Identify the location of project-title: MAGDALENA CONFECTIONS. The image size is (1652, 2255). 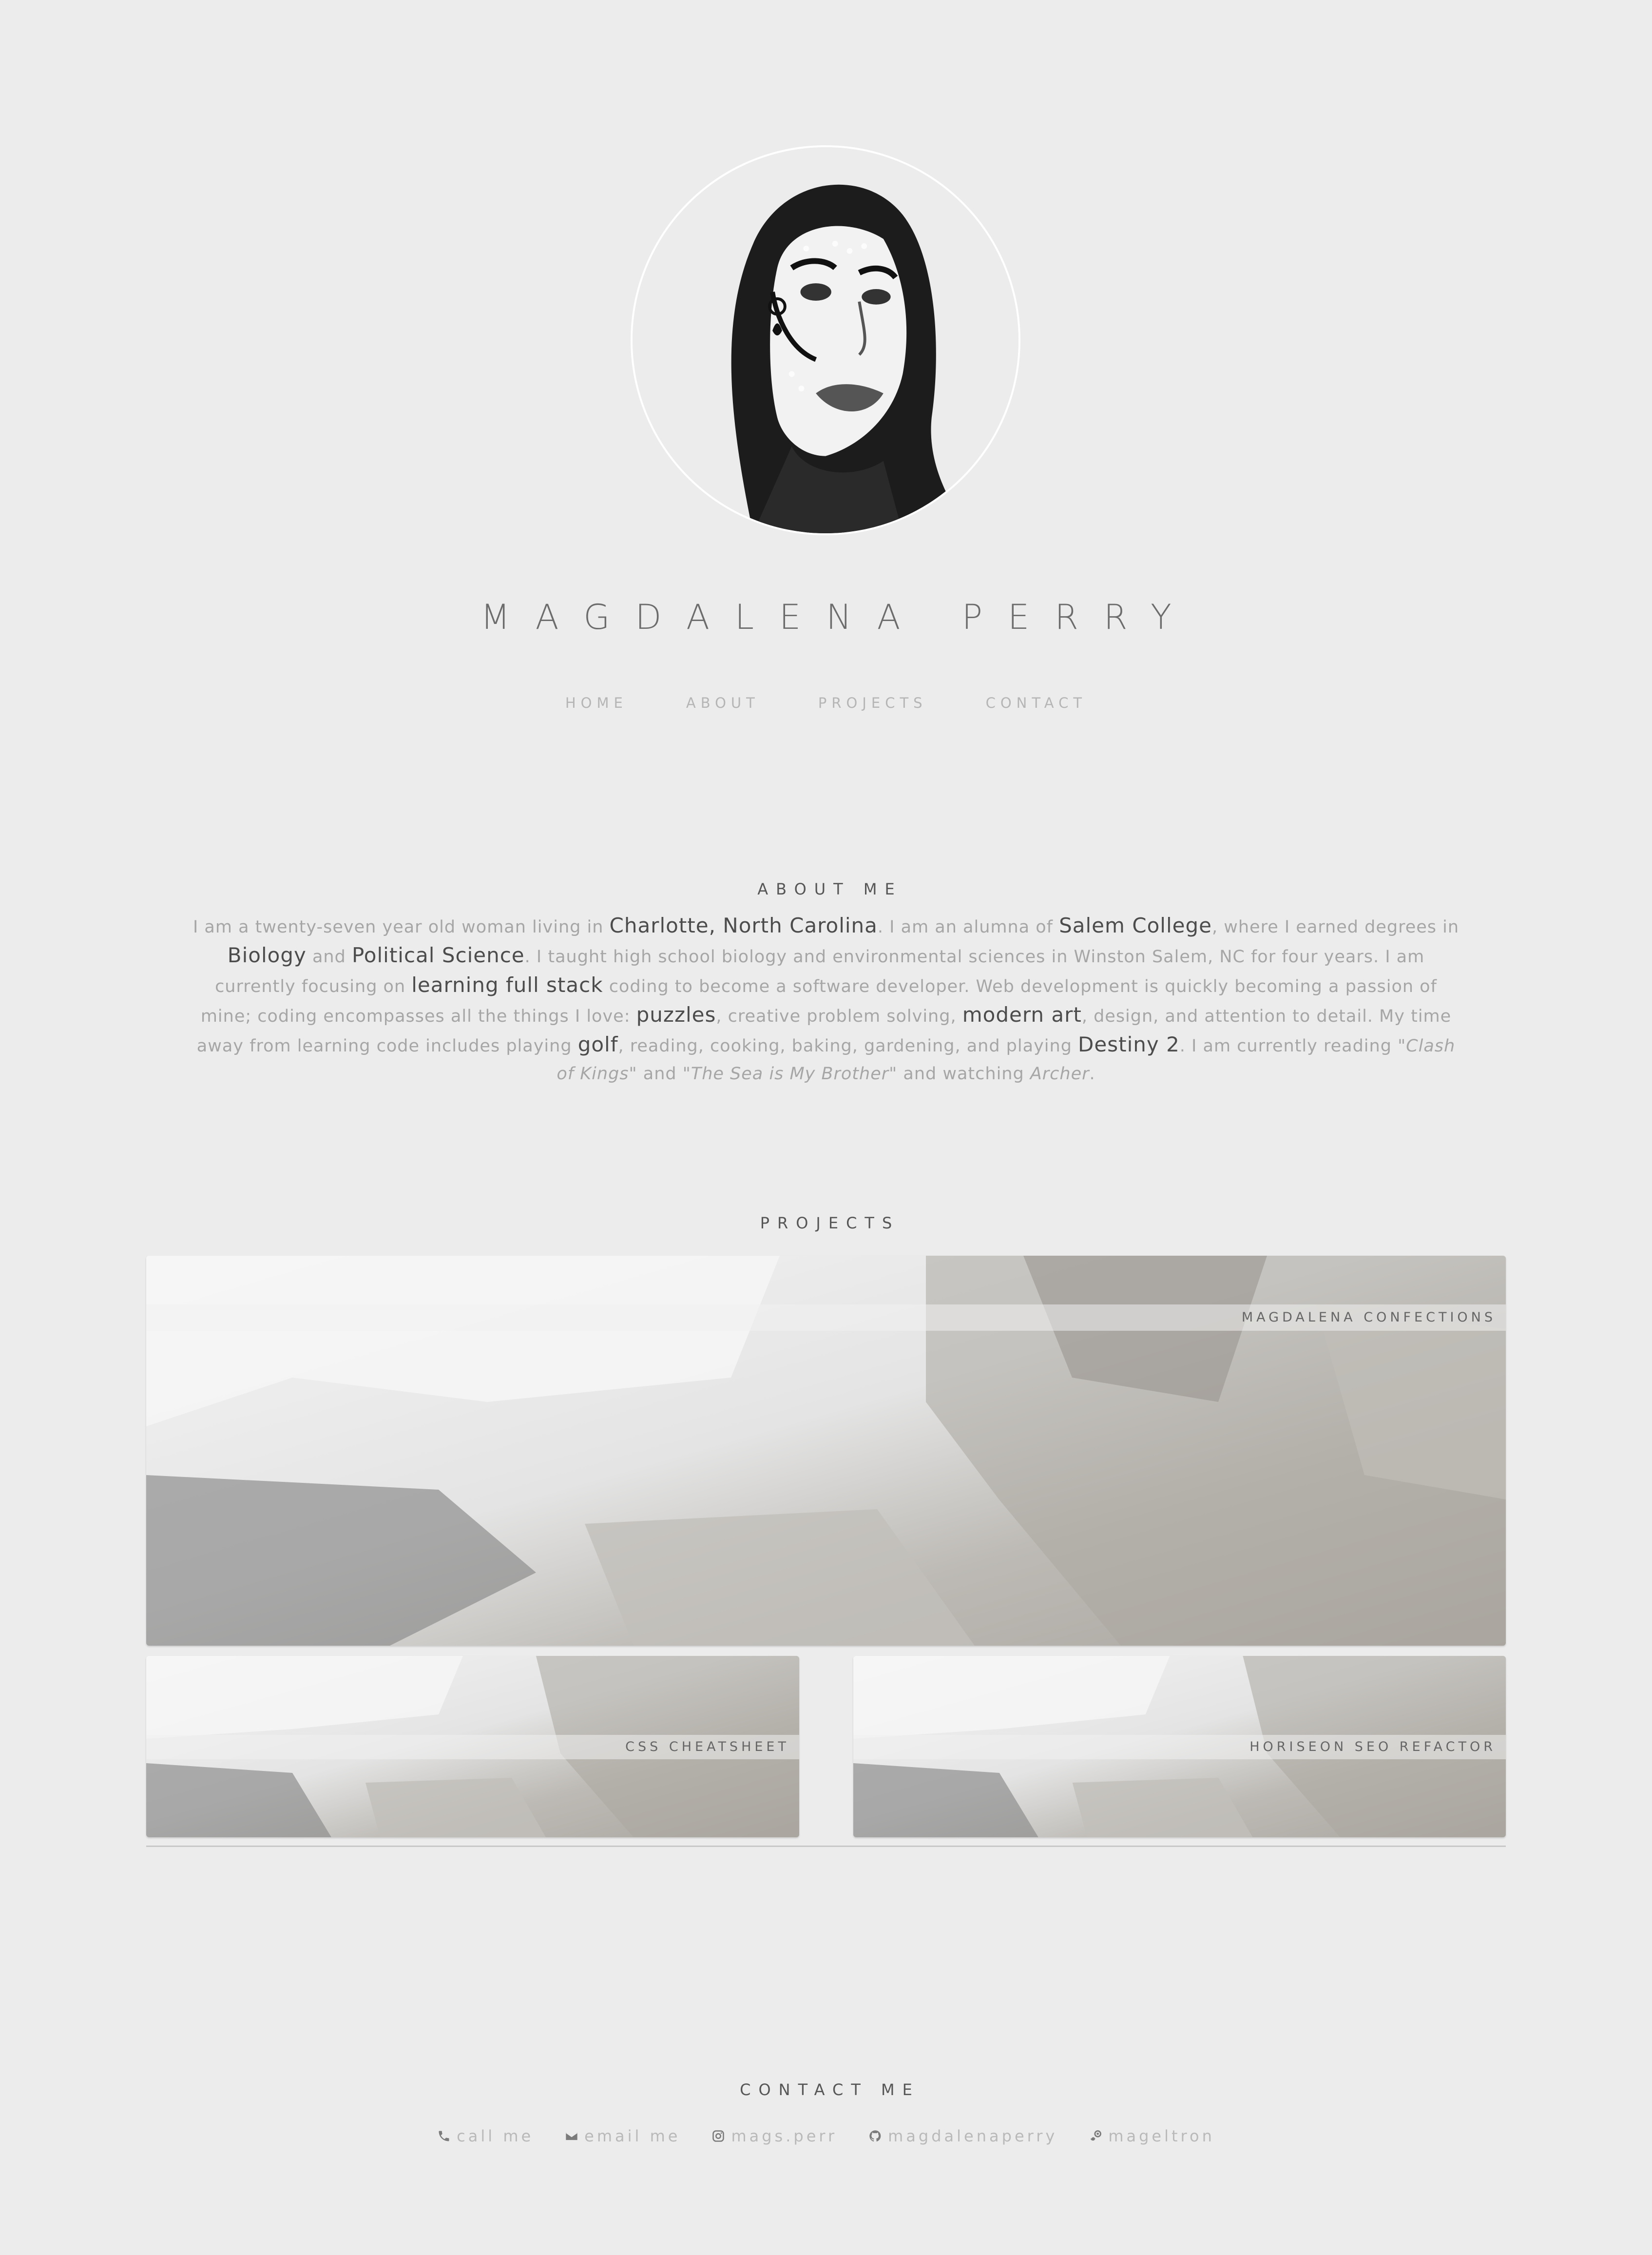
(826, 1317).